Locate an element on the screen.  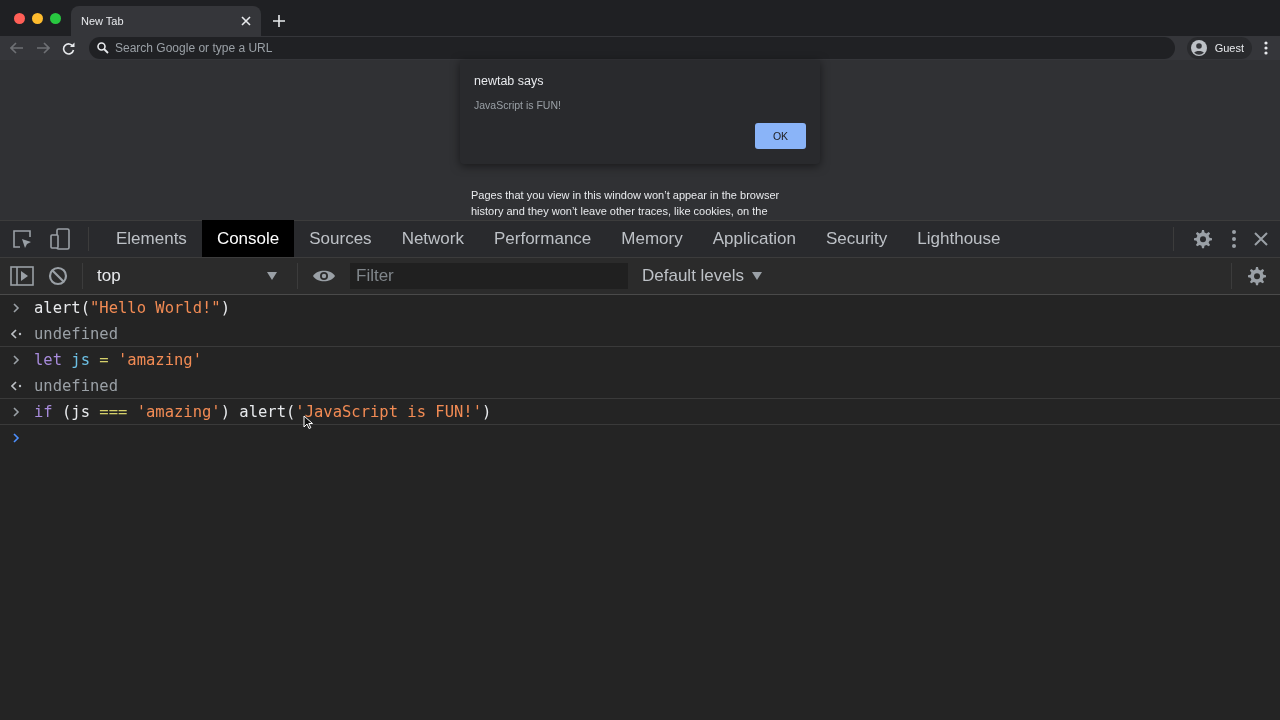
code-line: alert("Hello World!") is located at coordinates (132, 308).